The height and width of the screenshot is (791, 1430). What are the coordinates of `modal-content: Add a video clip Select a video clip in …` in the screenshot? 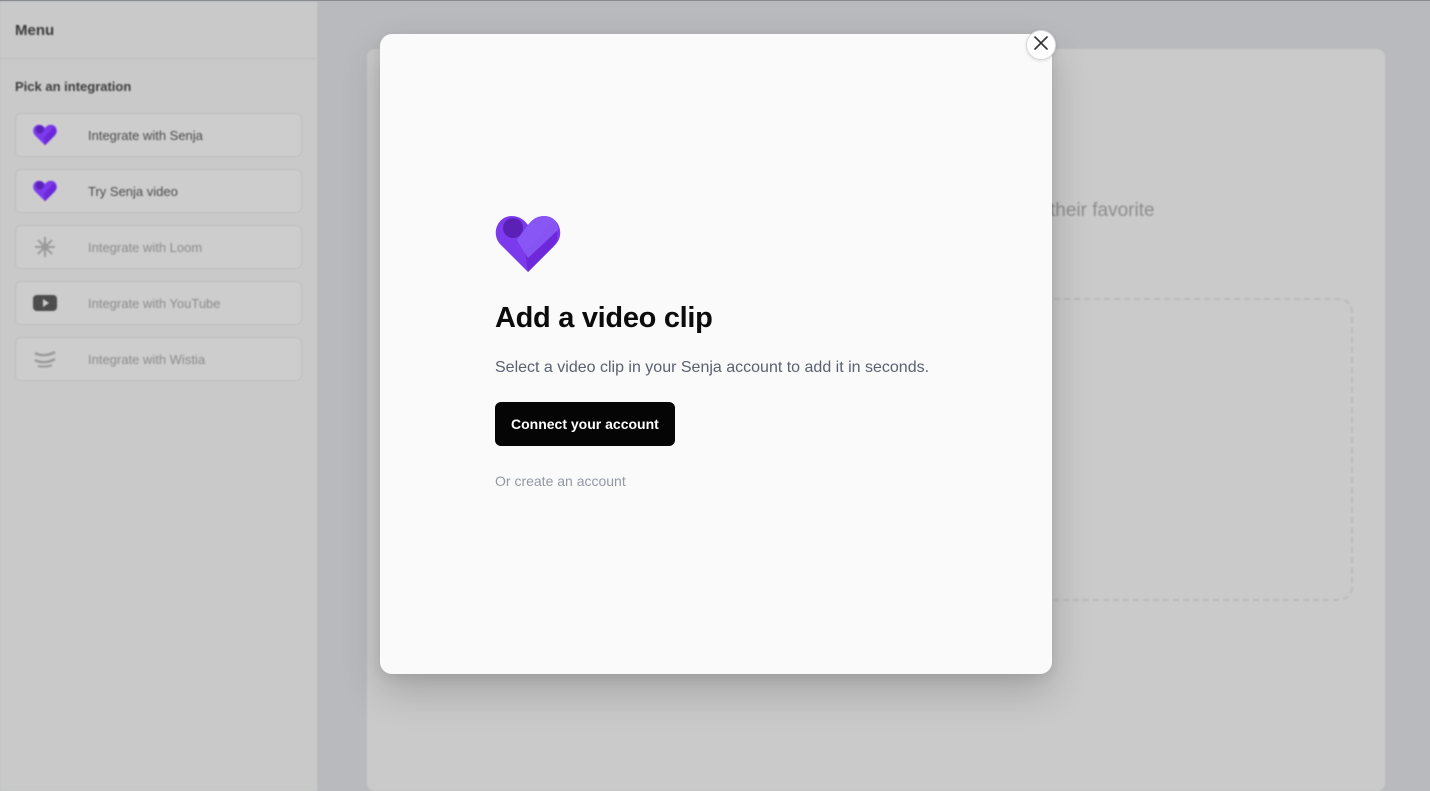 It's located at (712, 351).